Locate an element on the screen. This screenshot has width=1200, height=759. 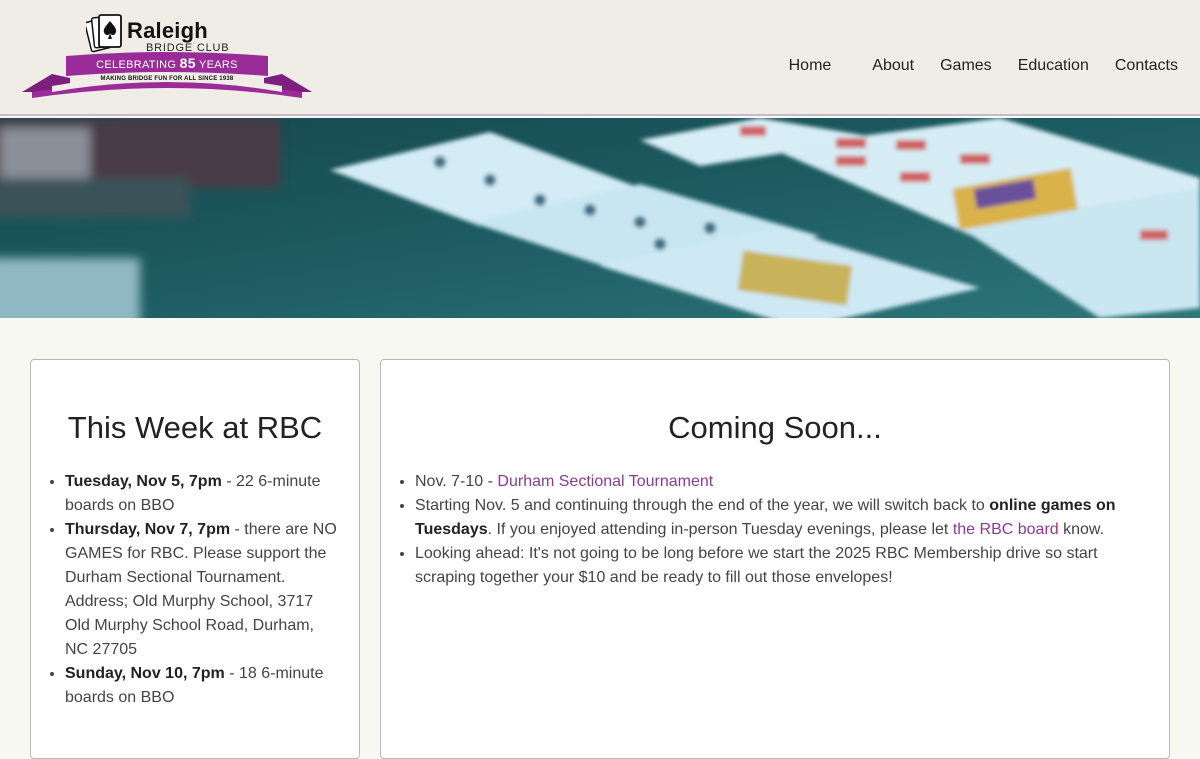
durham-sectional-link: Durham Sectional Tournament is located at coordinates (605, 481).